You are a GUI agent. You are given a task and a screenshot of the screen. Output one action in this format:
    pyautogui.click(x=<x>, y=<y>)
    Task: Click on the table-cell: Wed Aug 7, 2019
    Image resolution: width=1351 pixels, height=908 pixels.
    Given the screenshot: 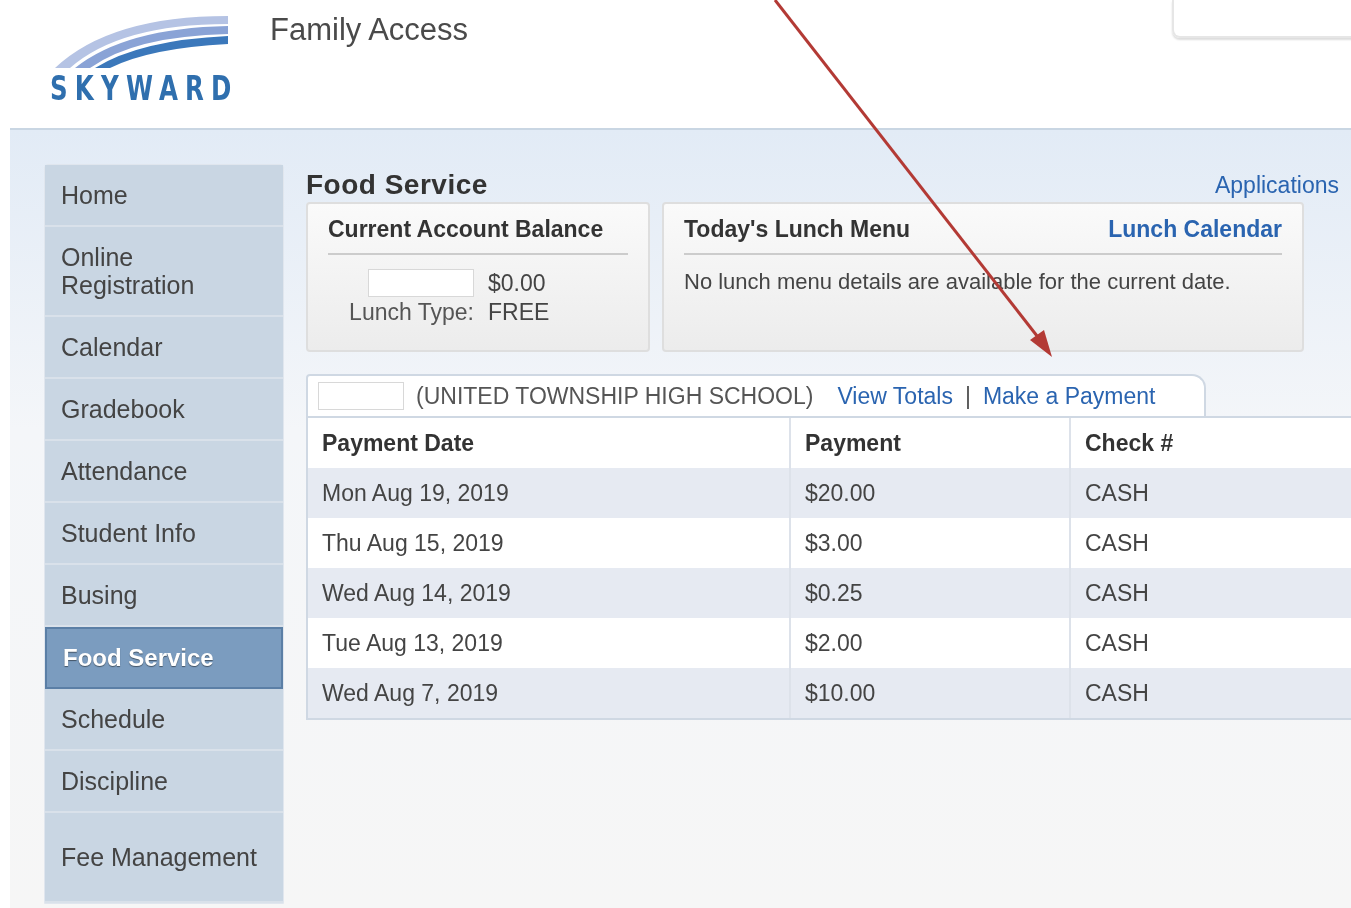 What is the action you would take?
    pyautogui.click(x=549, y=693)
    